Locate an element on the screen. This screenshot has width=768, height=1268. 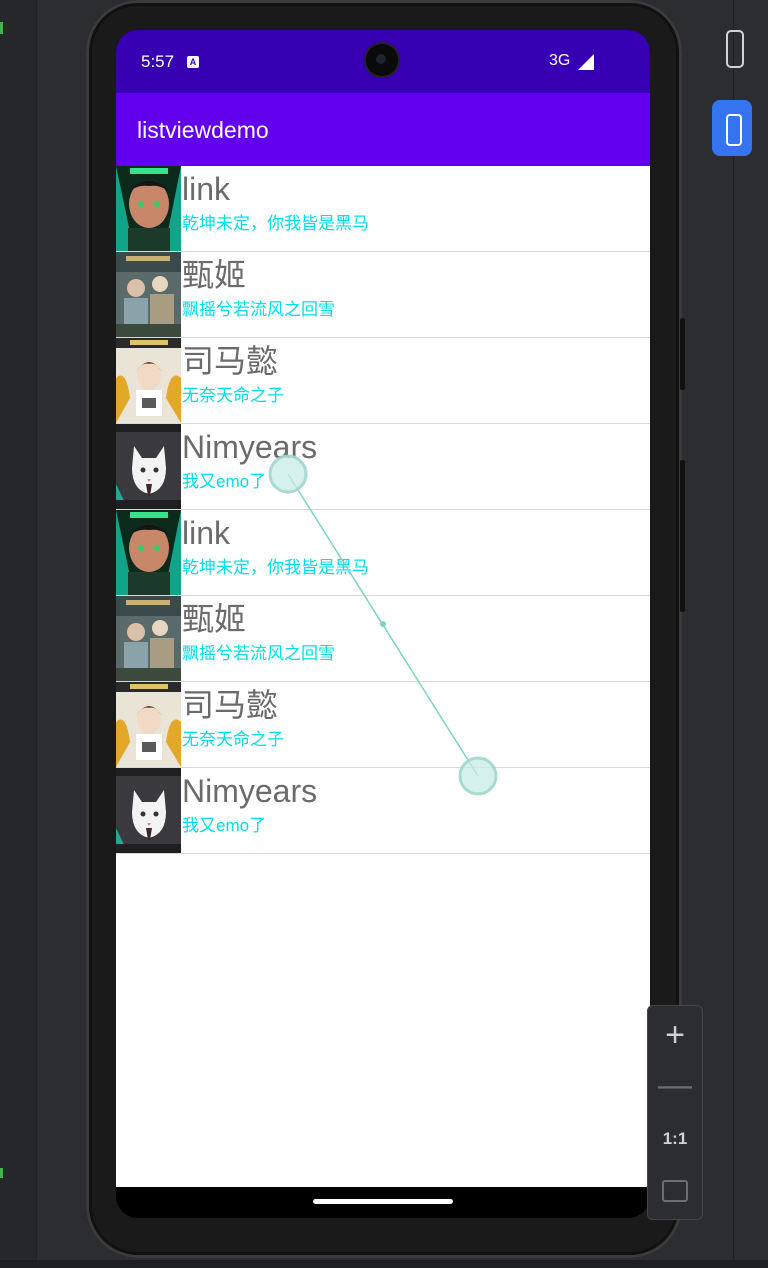
fit-screen-button is located at coordinates (675, 1191).